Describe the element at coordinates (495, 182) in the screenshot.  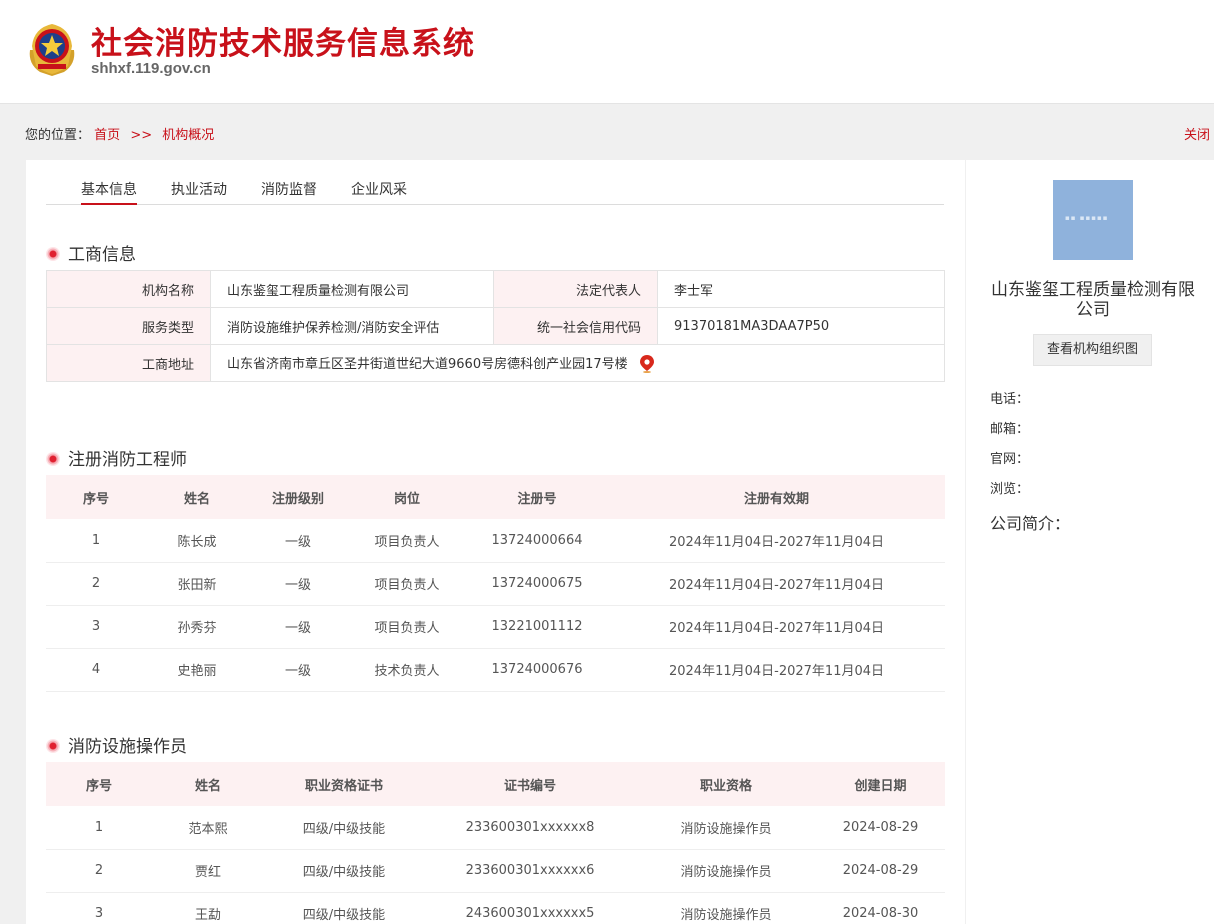
I see `tab-bar: 基本信息 执业活动 消防监督 企业风采` at that location.